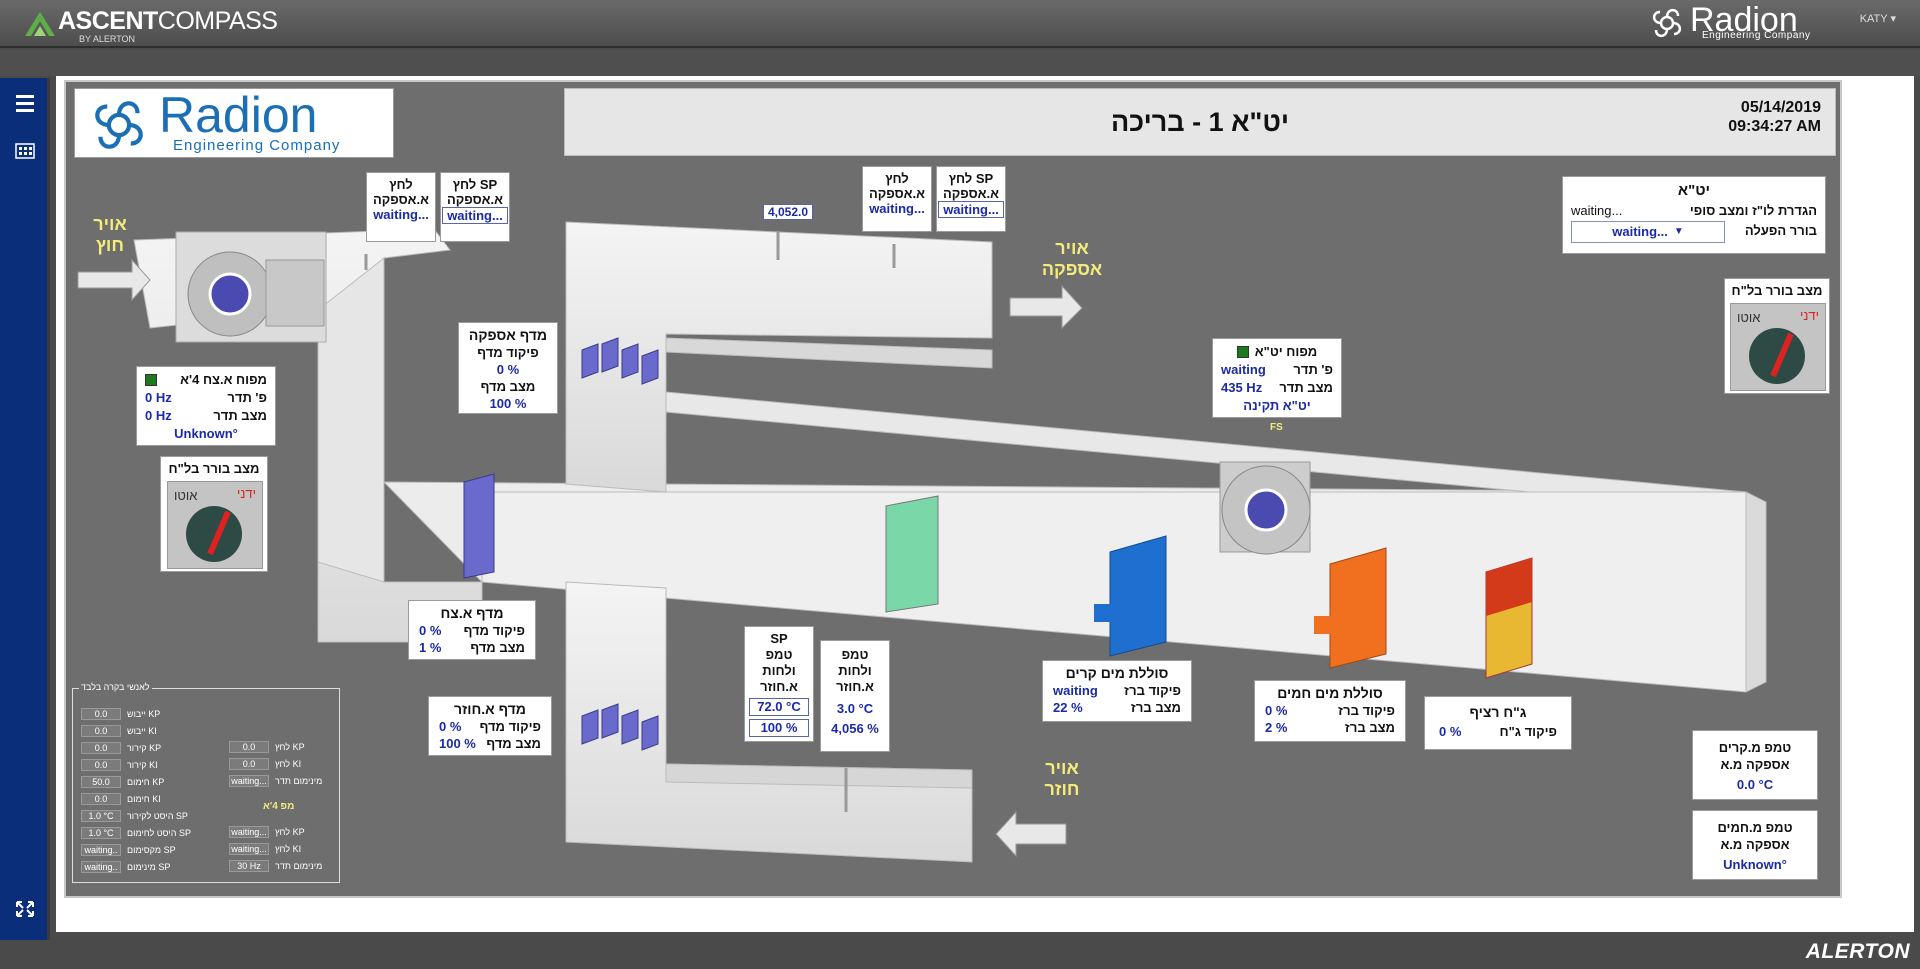 The image size is (1920, 969). I want to click on ahu-fan-title: מפוח יט"א, so click(1286, 351).